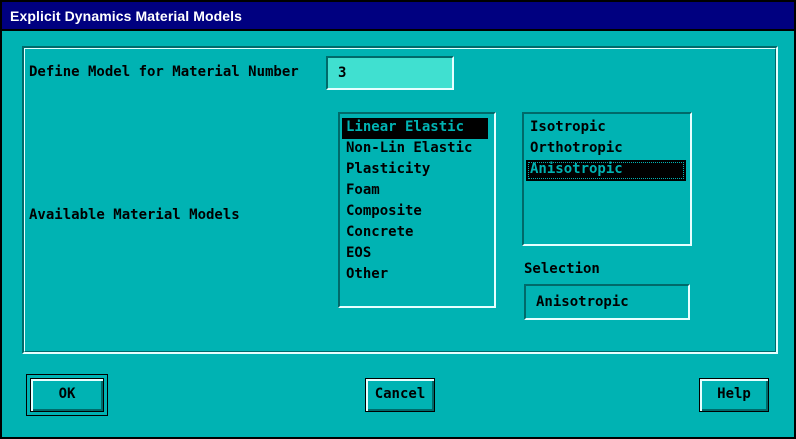 This screenshot has width=796, height=439. Describe the element at coordinates (415, 128) in the screenshot. I see `list-item-linear-elastic: Linear Elastic` at that location.